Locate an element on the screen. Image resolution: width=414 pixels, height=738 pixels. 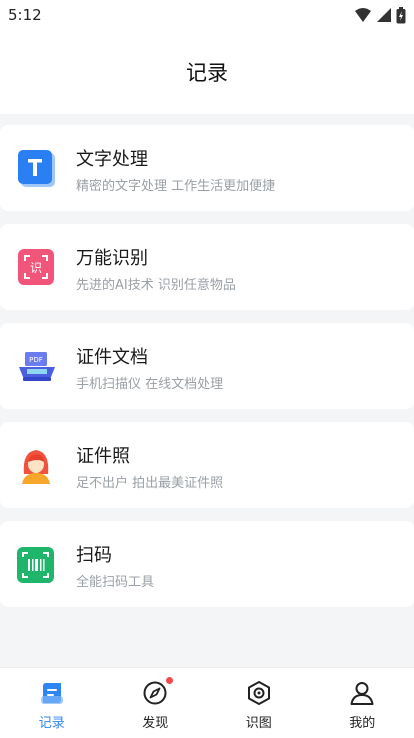
status-icons is located at coordinates (380, 15).